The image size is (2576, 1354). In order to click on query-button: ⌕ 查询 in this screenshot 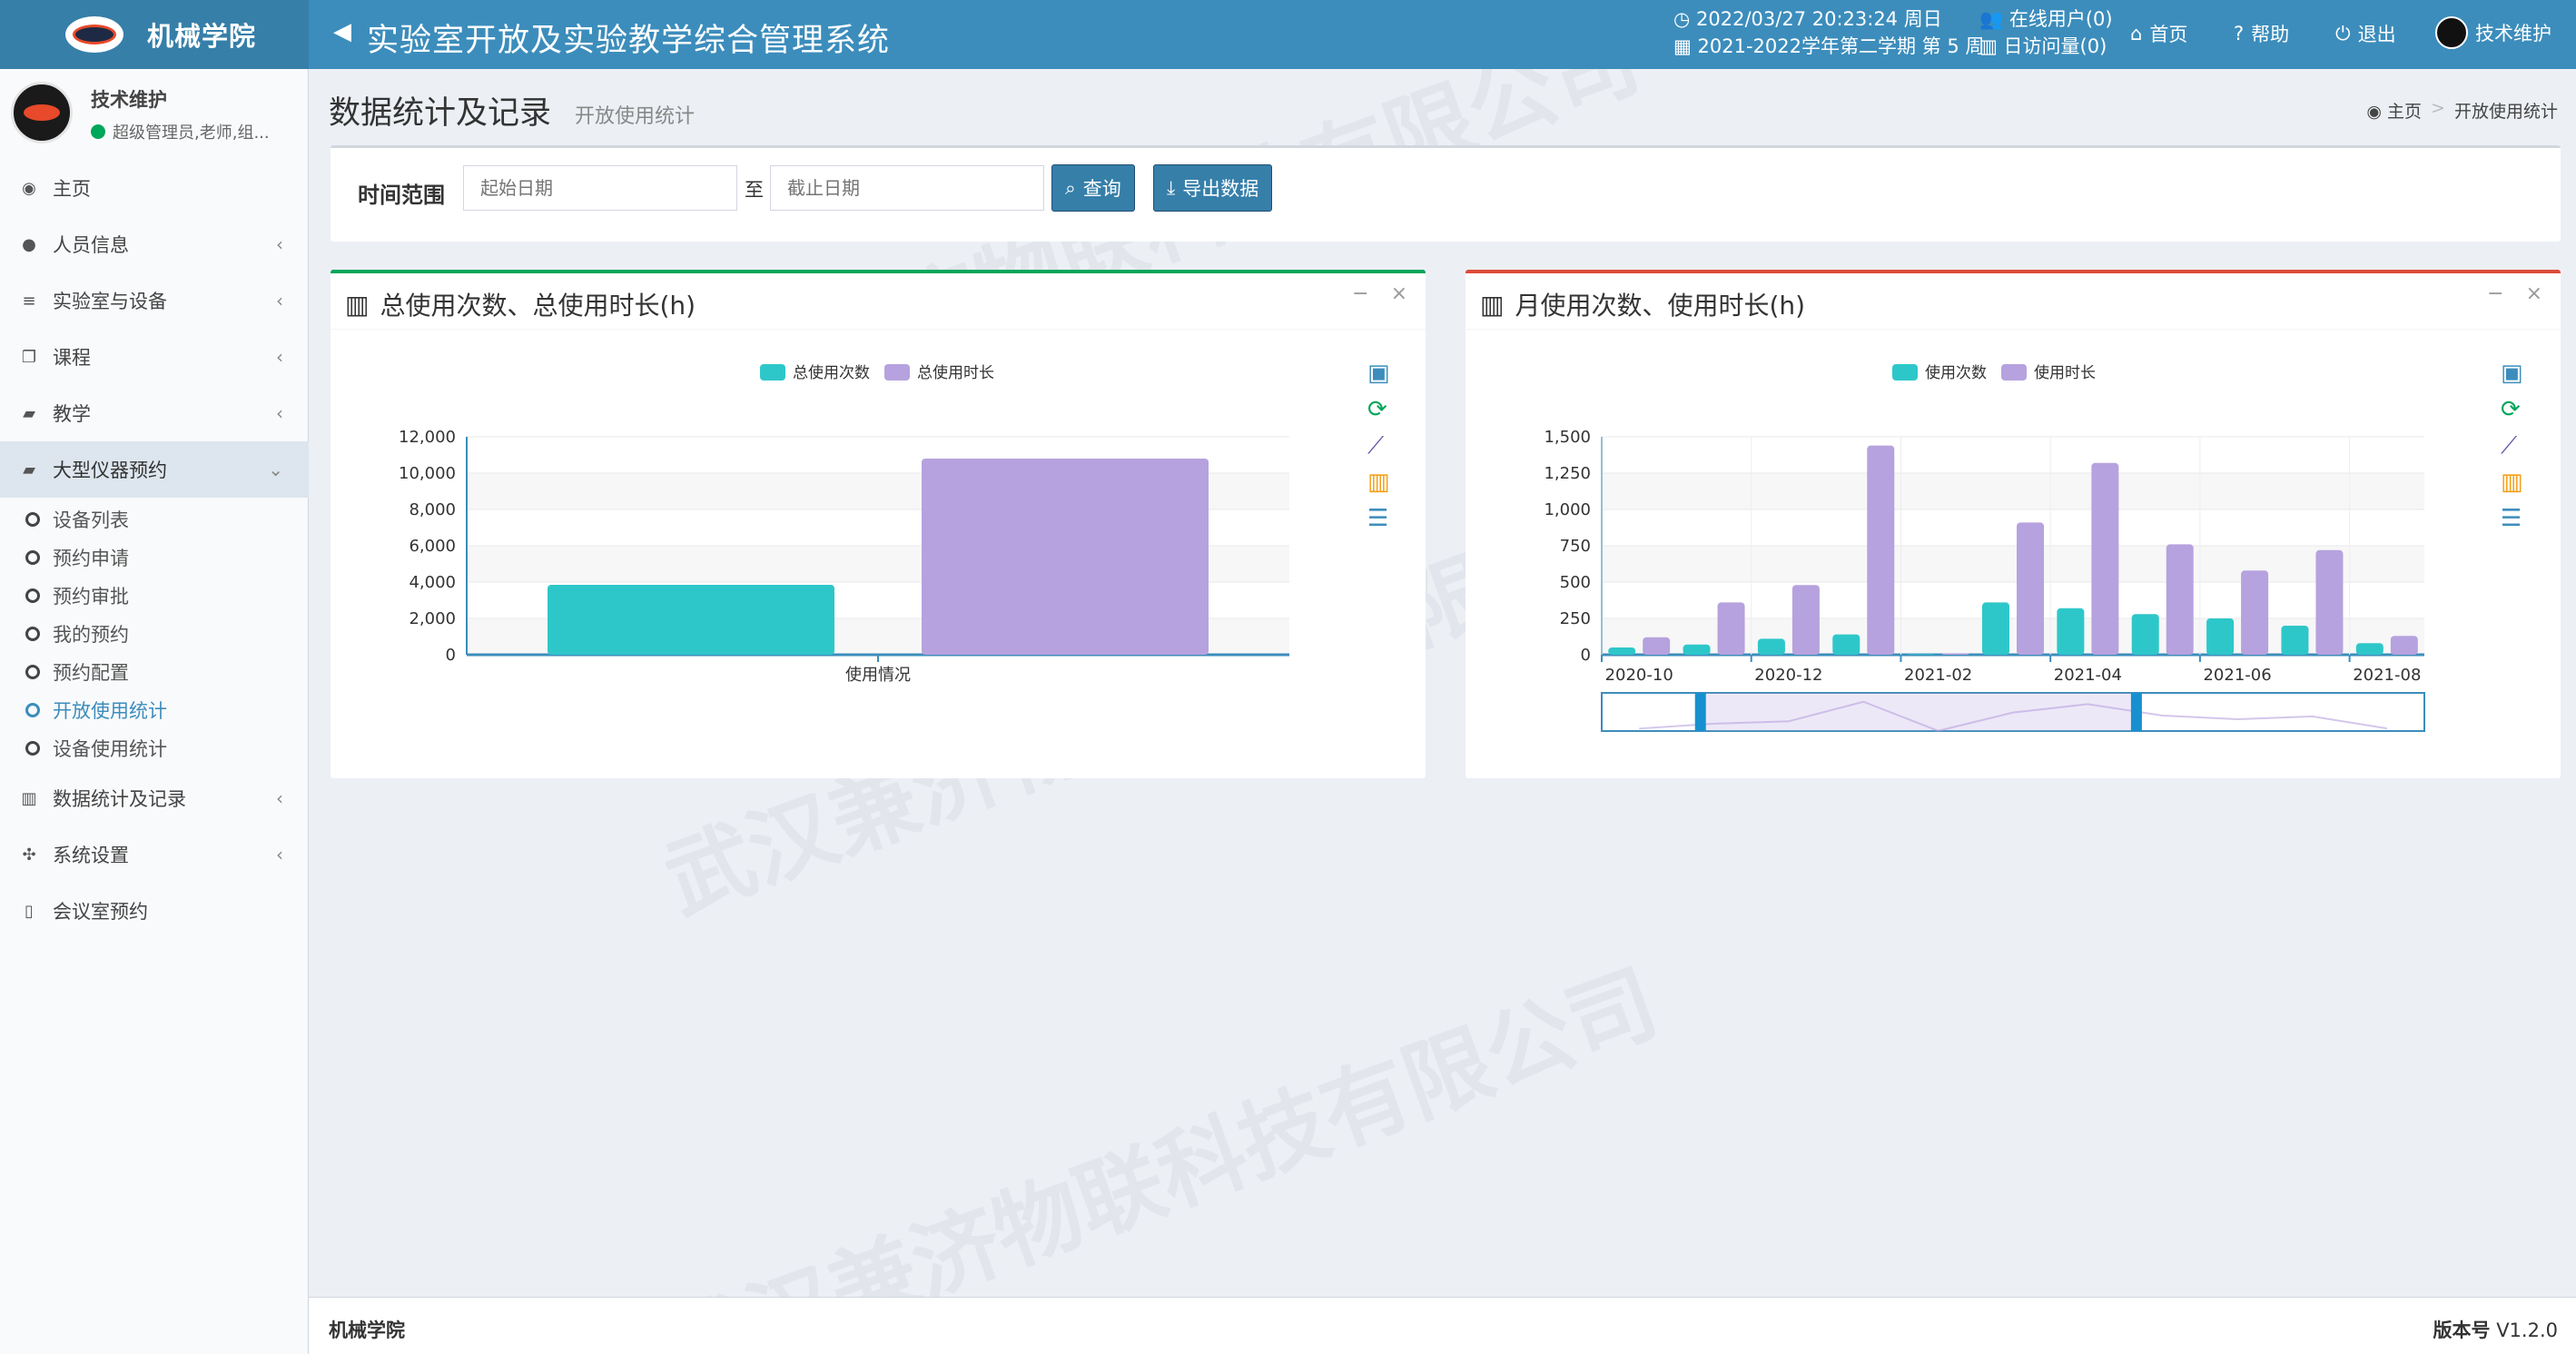, I will do `click(1093, 188)`.